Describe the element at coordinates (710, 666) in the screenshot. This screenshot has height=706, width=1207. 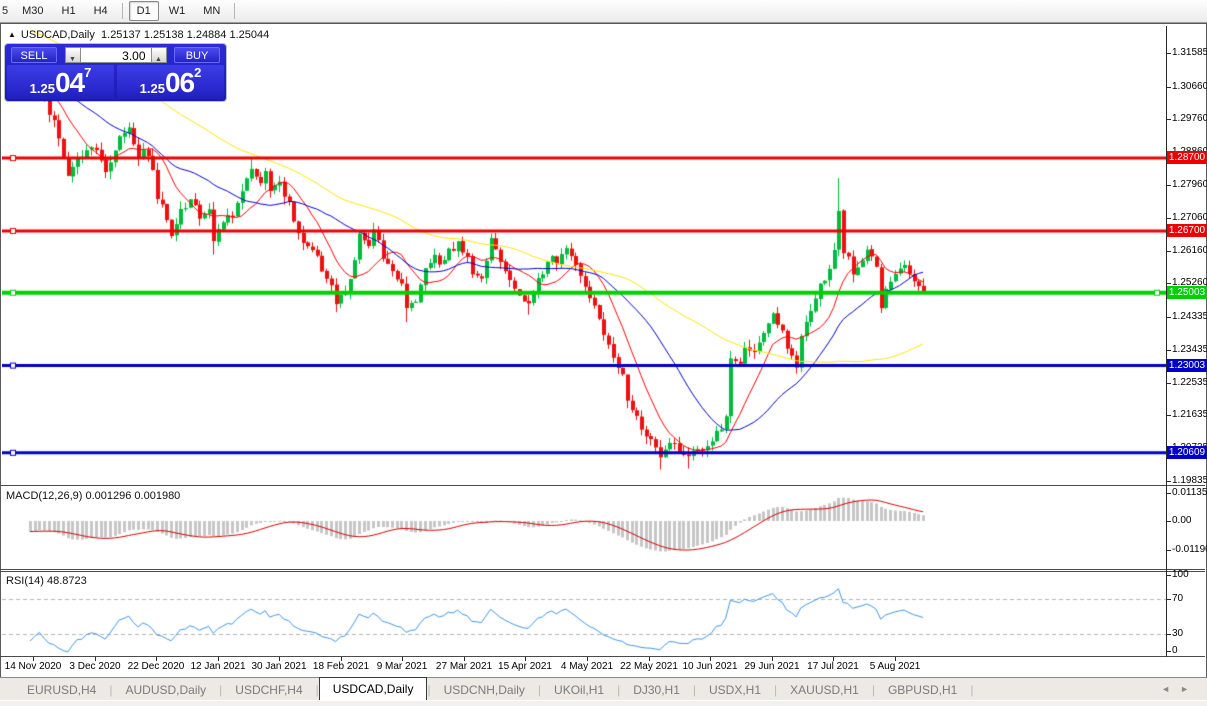
I see `time-tick-label: 10 Jun 2021` at that location.